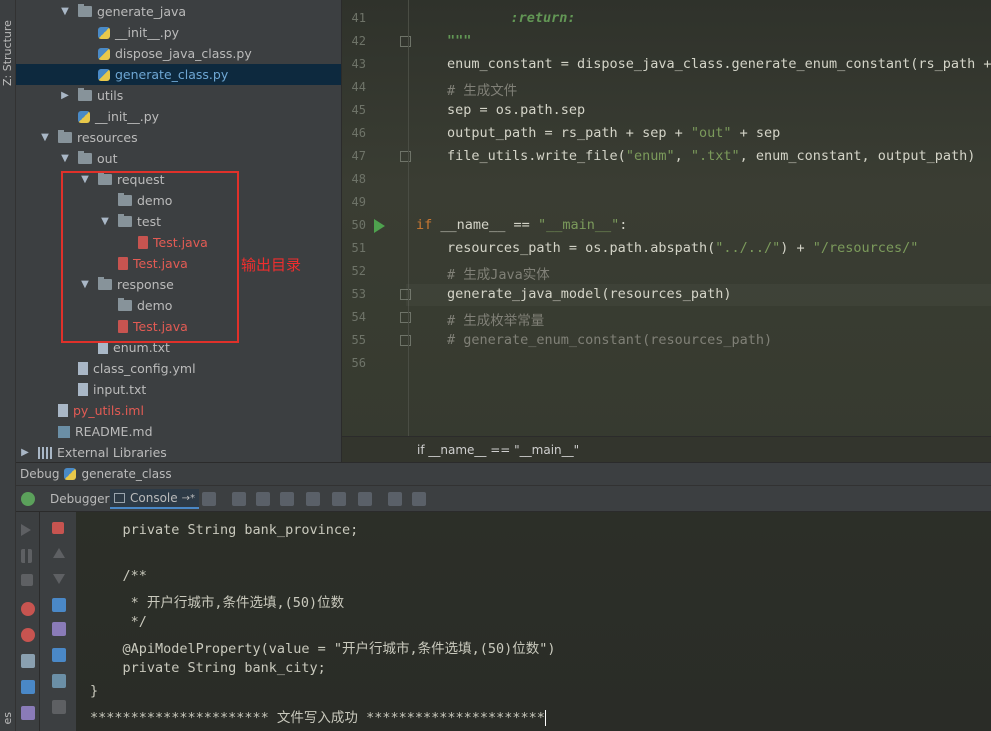 Image resolution: width=991 pixels, height=731 pixels. Describe the element at coordinates (358, 64) in the screenshot. I see `line-number: 43` at that location.